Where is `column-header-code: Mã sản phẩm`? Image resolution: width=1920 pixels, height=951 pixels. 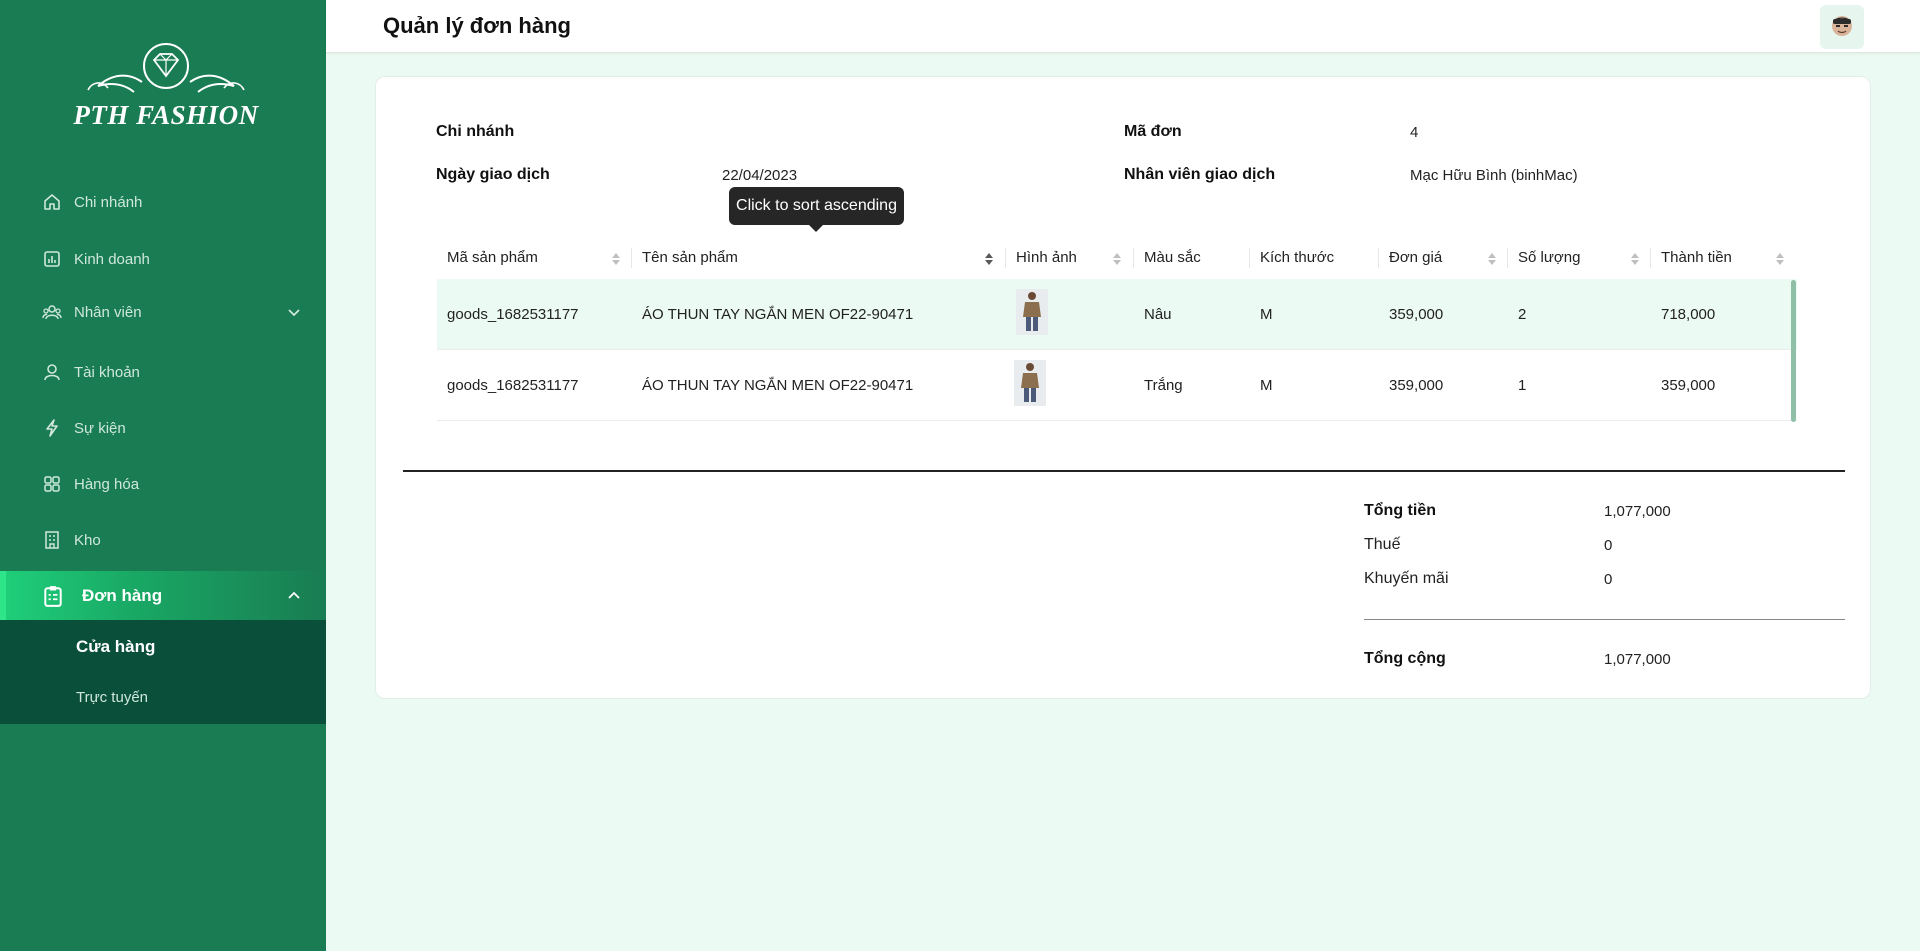
column-header-code: Mã sản phẩm is located at coordinates (534, 258).